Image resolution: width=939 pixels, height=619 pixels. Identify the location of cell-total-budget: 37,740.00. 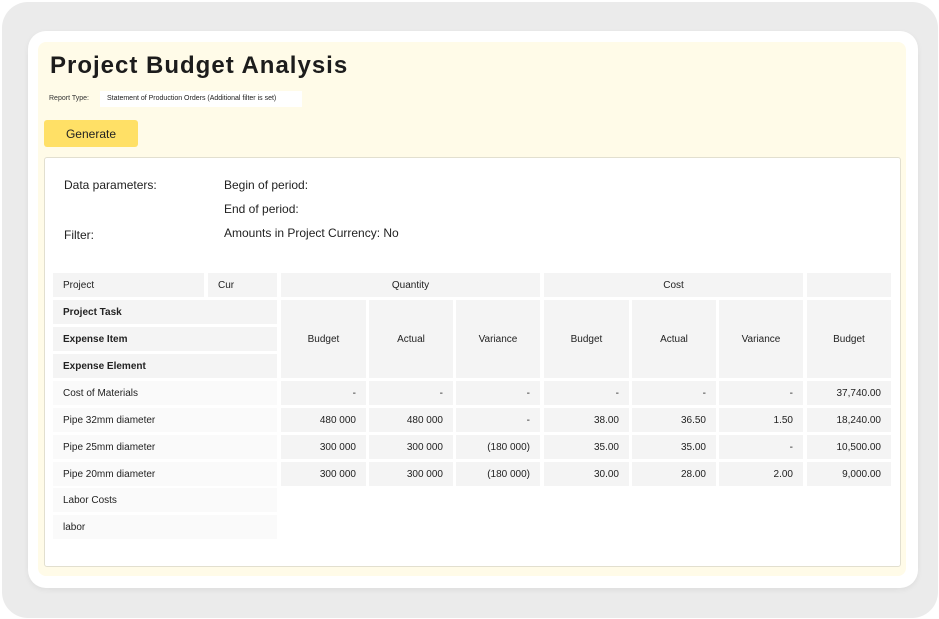
(849, 393).